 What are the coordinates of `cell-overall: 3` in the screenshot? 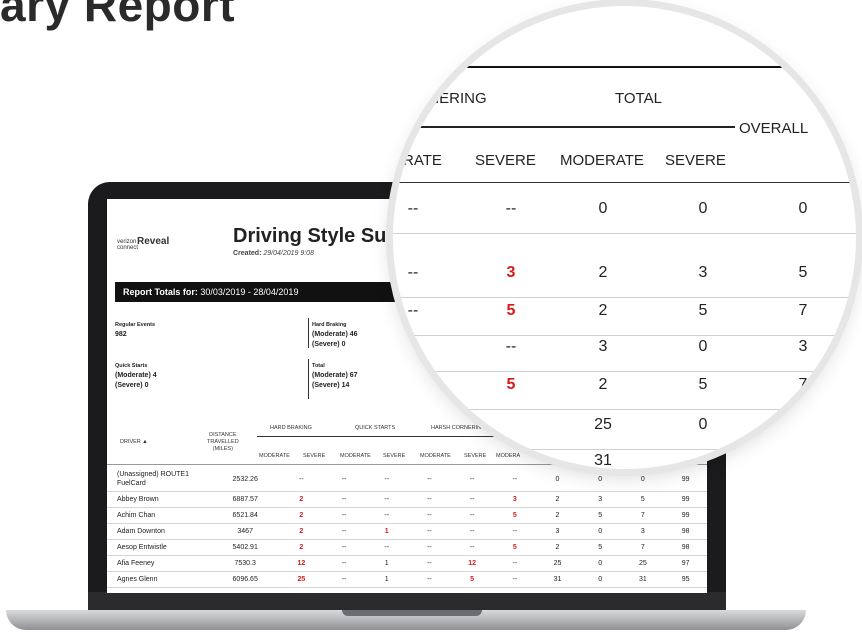 It's located at (643, 531).